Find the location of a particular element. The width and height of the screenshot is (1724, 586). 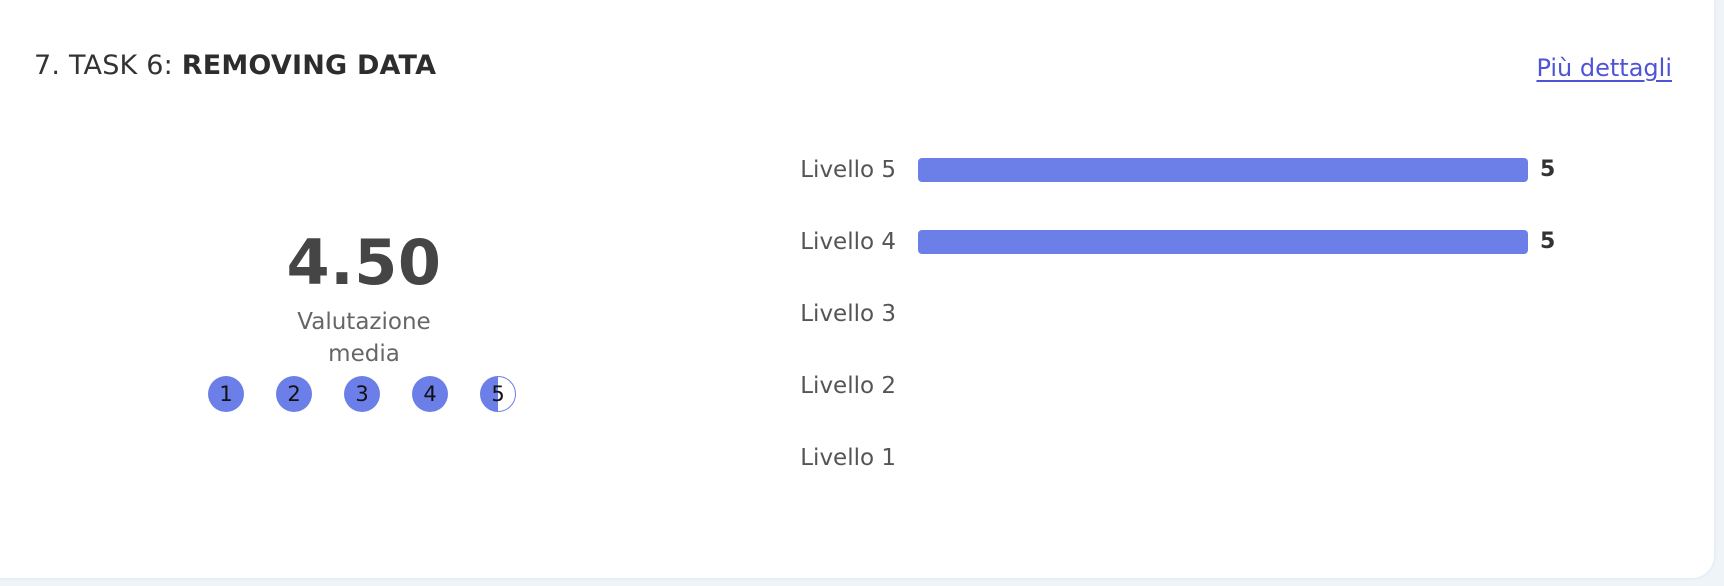

distribution-row: Livello 1 is located at coordinates (1180, 458).